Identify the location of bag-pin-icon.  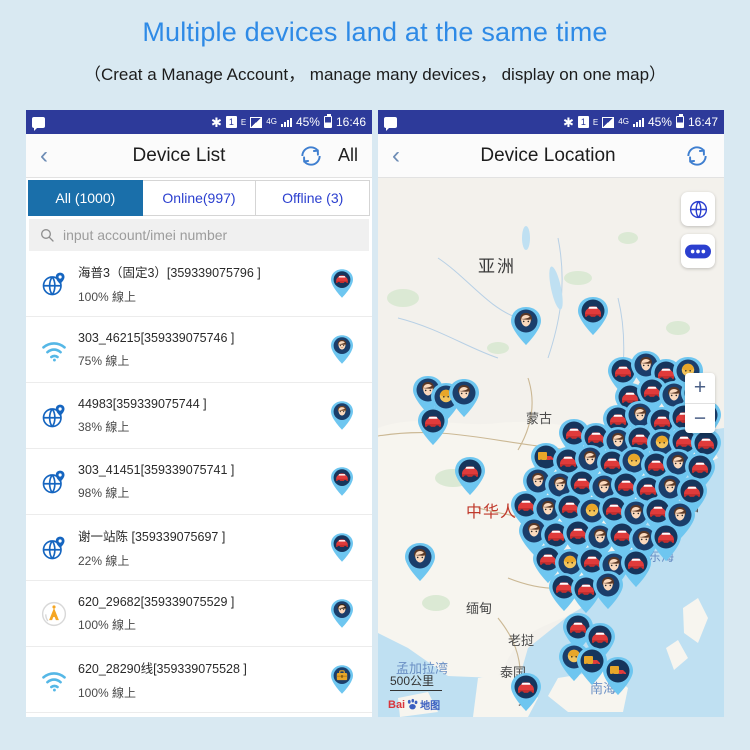
(342, 679).